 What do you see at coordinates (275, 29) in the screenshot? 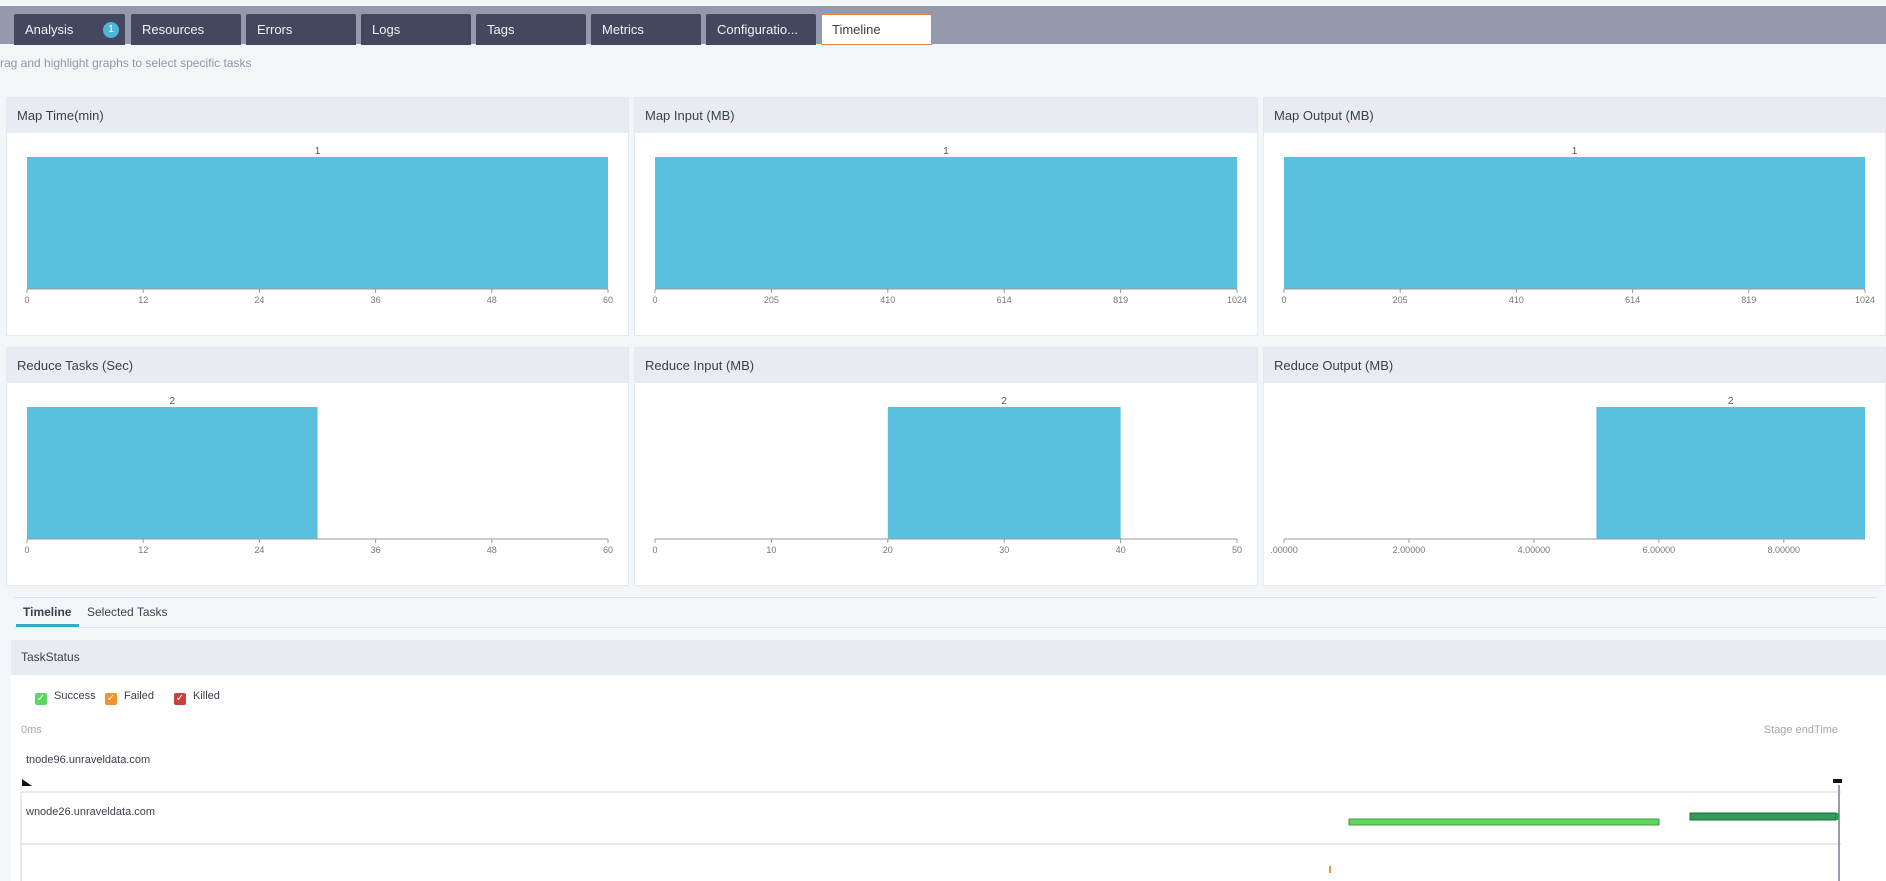
I see `tab-label: Errors` at bounding box center [275, 29].